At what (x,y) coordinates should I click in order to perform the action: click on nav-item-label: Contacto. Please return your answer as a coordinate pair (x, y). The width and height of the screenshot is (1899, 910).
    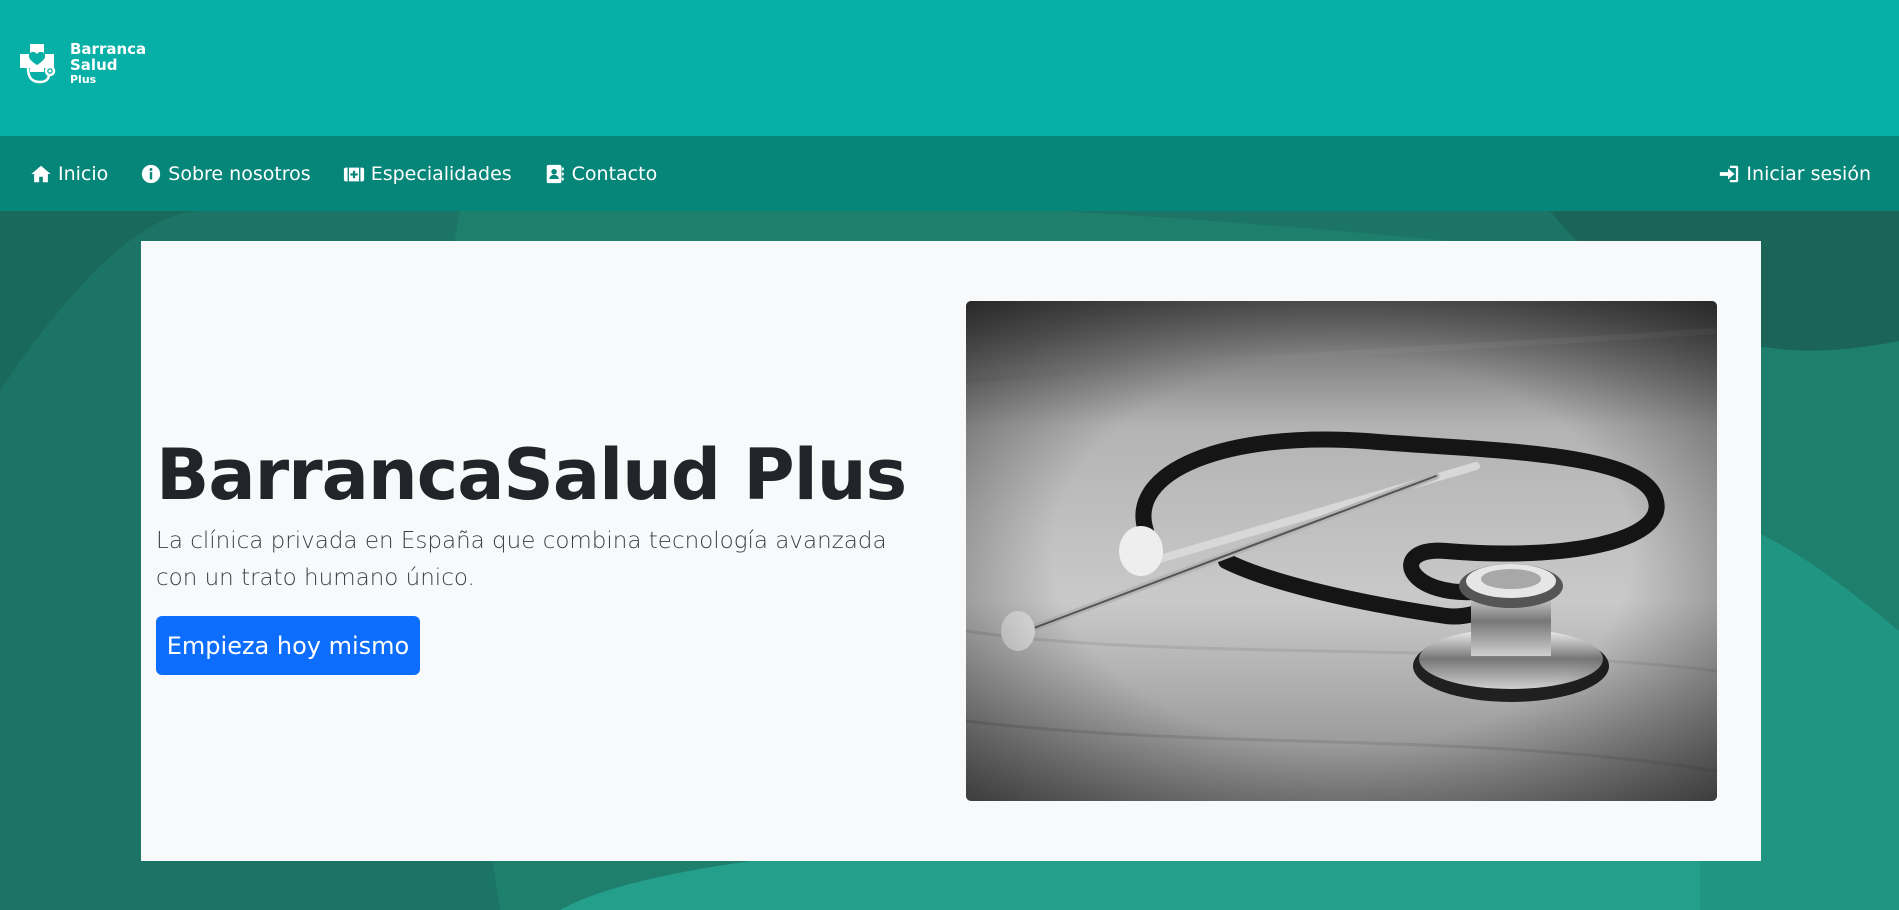
    Looking at the image, I should click on (614, 173).